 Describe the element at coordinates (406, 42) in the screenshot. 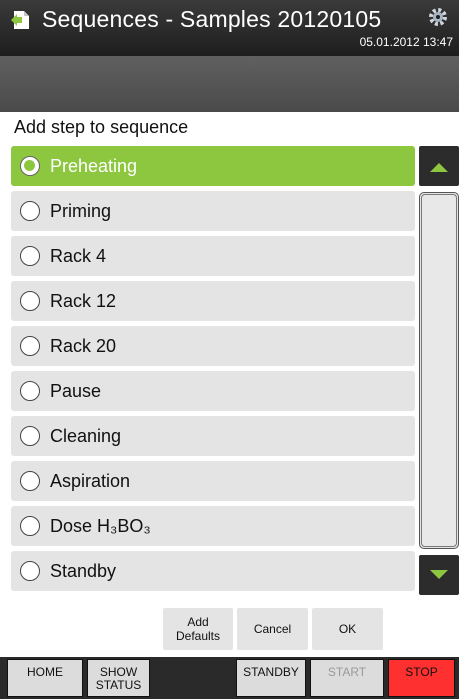

I see `datetime: 05.01.2012 13:47` at that location.